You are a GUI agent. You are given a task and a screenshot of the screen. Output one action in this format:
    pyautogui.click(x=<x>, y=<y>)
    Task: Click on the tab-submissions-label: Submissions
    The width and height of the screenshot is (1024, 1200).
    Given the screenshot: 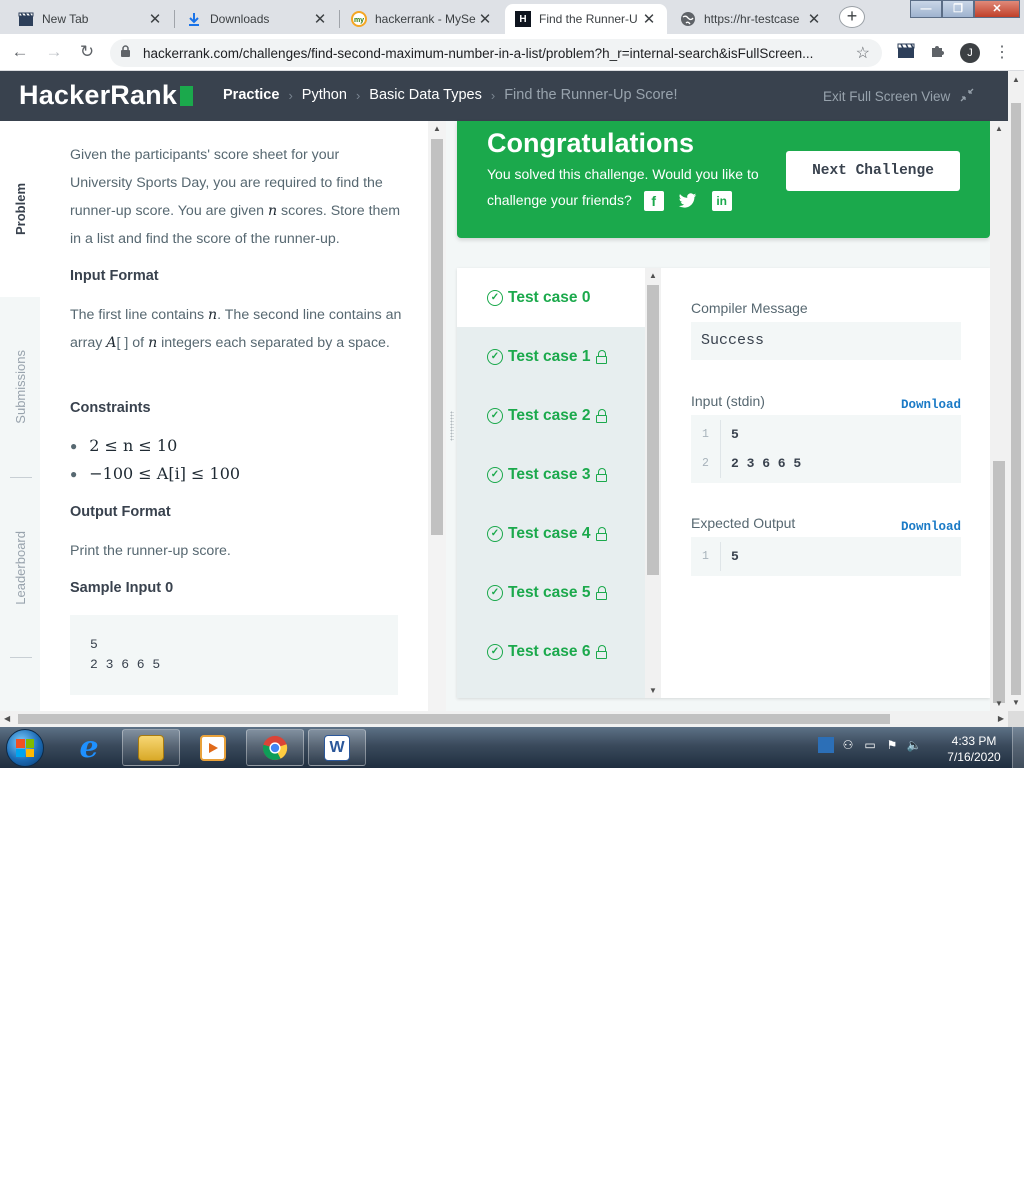 What is the action you would take?
    pyautogui.click(x=20, y=387)
    